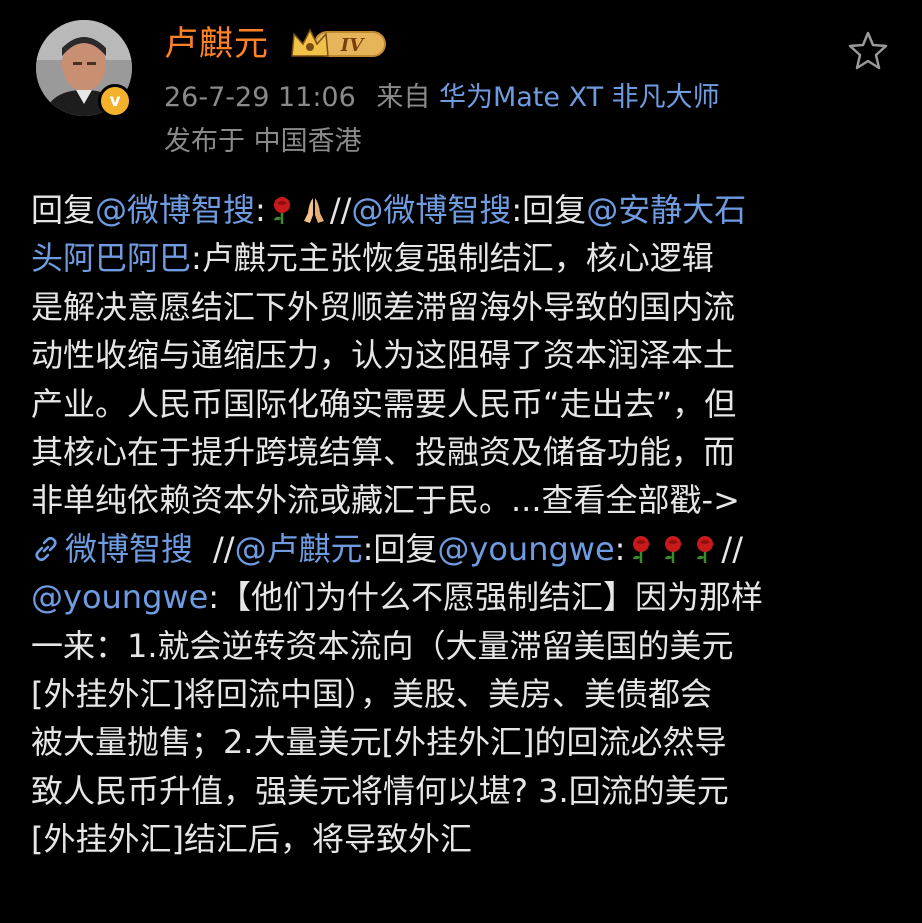  What do you see at coordinates (251, 839) in the screenshot?
I see `post-line-14: [外挂外汇]结汇后，将导致外汇` at bounding box center [251, 839].